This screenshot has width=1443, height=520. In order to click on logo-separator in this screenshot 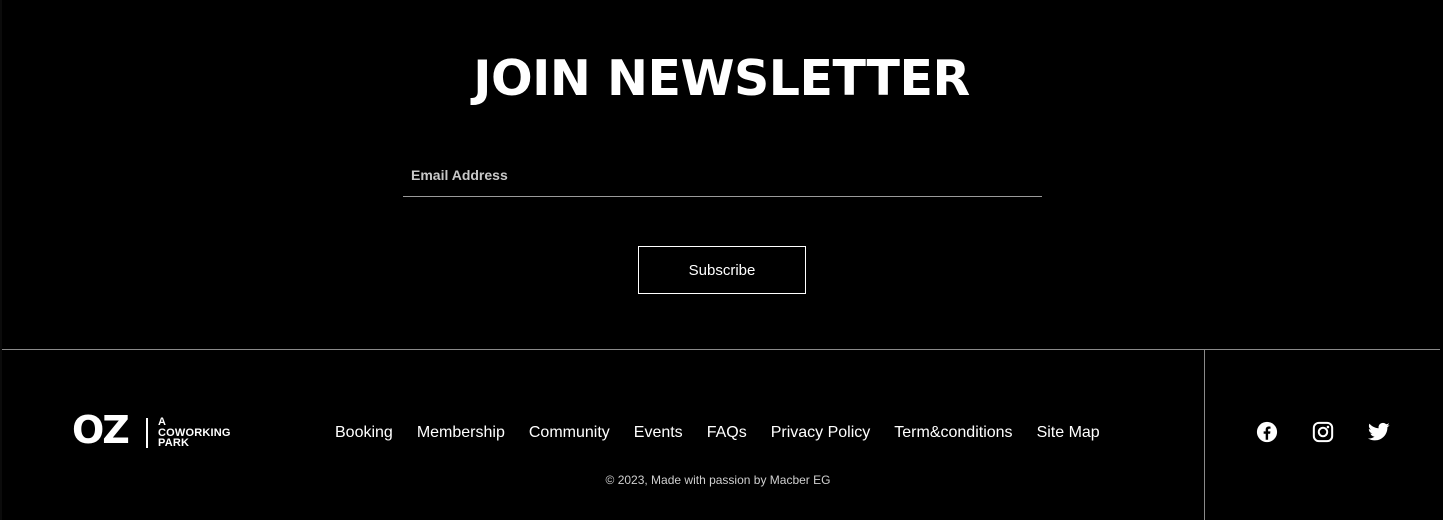, I will do `click(147, 433)`.